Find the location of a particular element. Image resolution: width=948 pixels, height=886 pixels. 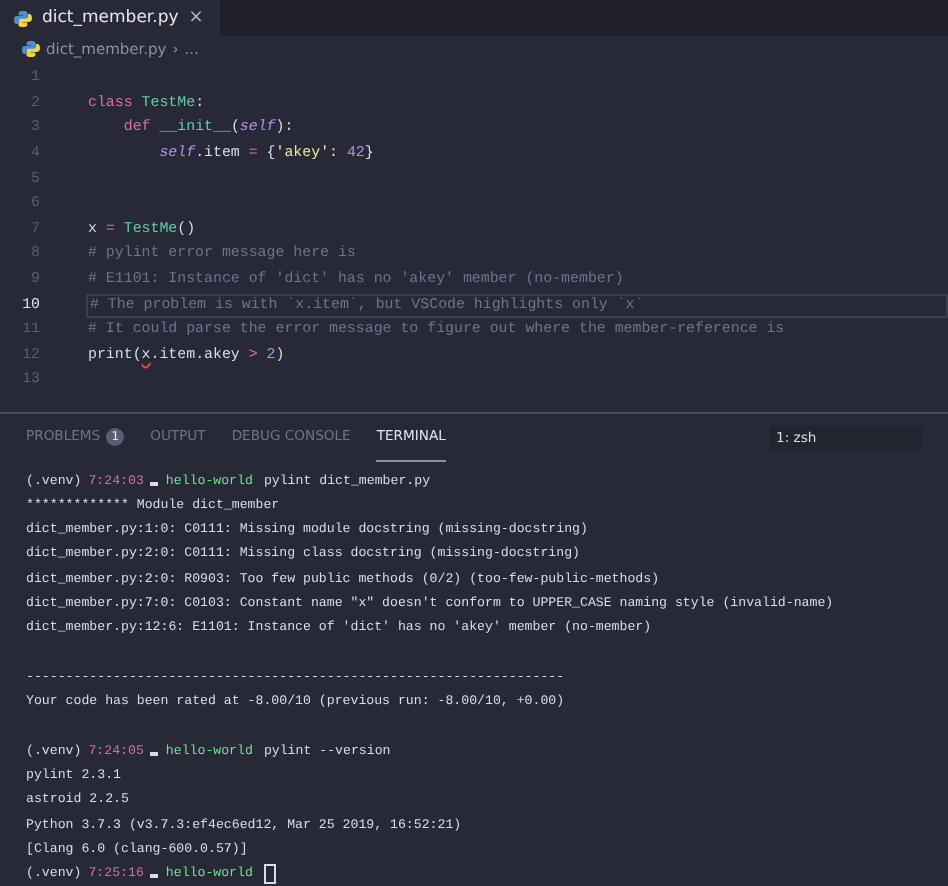

file-tab: dict_member.py × is located at coordinates (110, 18).